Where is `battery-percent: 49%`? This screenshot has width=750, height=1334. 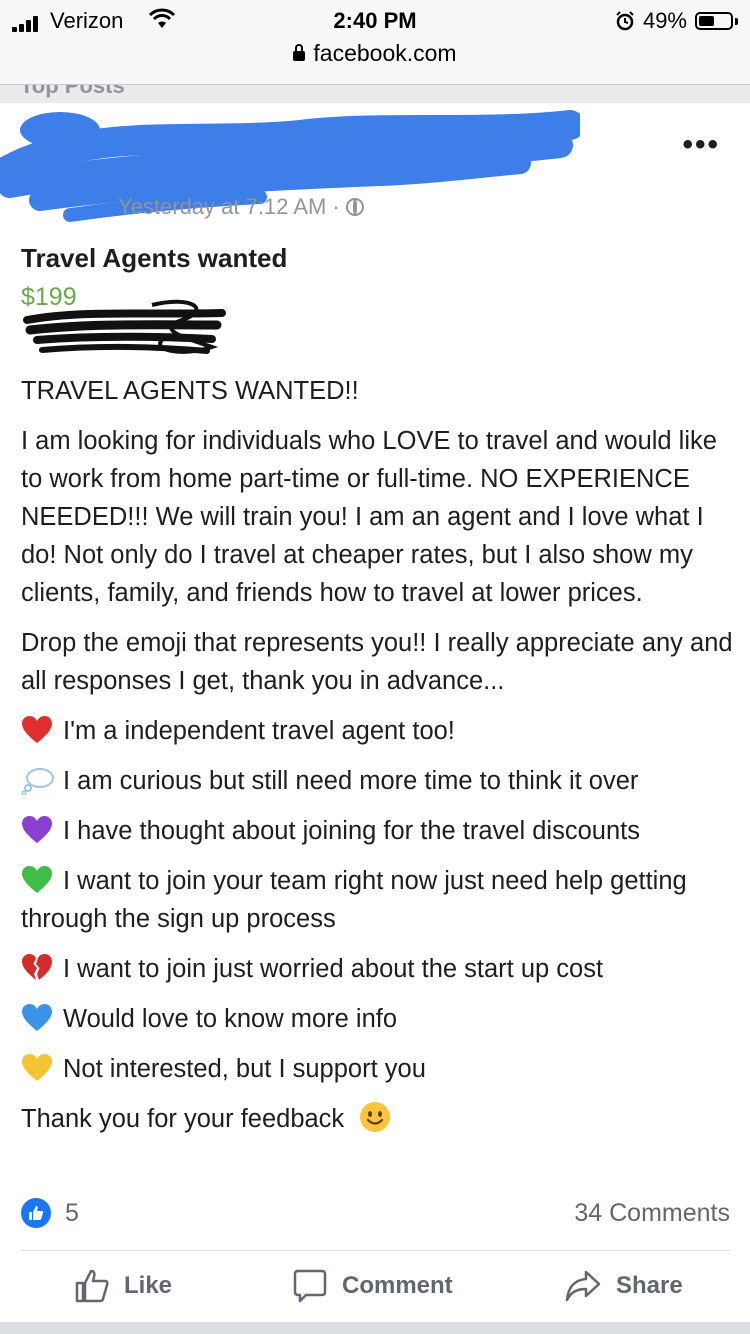 battery-percent: 49% is located at coordinates (664, 20).